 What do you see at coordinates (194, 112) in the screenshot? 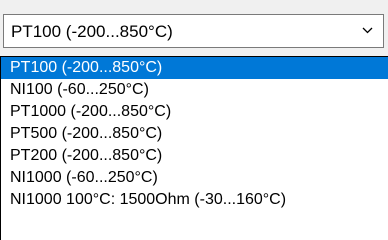
I see `option-item: PT1000 (-200...850°C)` at bounding box center [194, 112].